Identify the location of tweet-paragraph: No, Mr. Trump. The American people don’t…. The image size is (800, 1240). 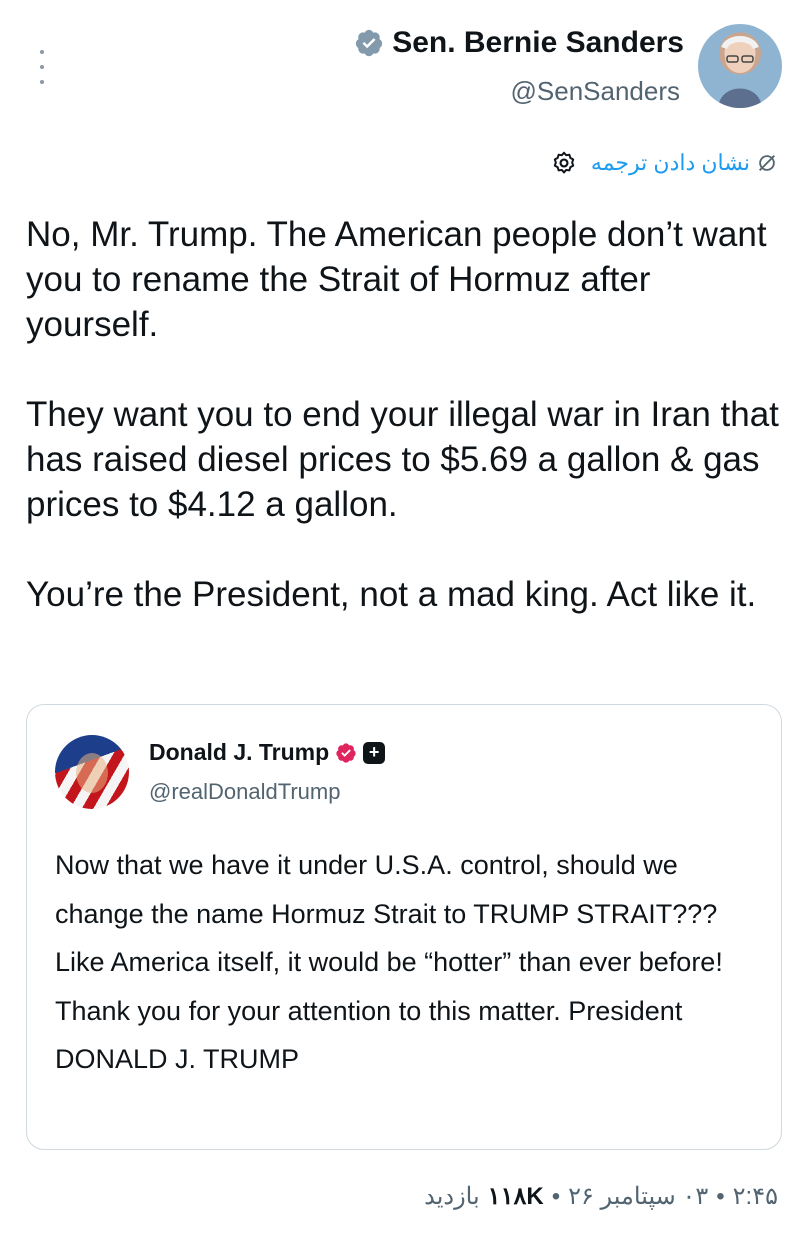
(401, 279).